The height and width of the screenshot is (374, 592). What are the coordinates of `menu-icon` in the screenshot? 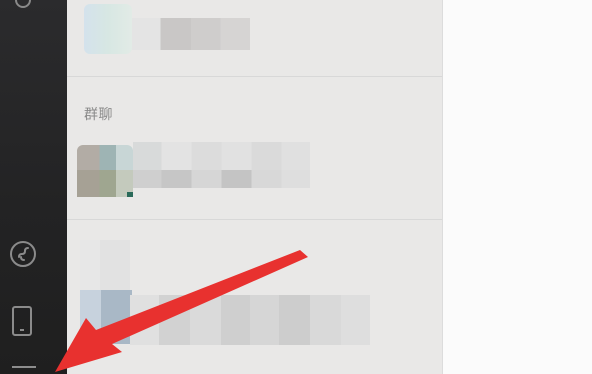 It's located at (24, 367).